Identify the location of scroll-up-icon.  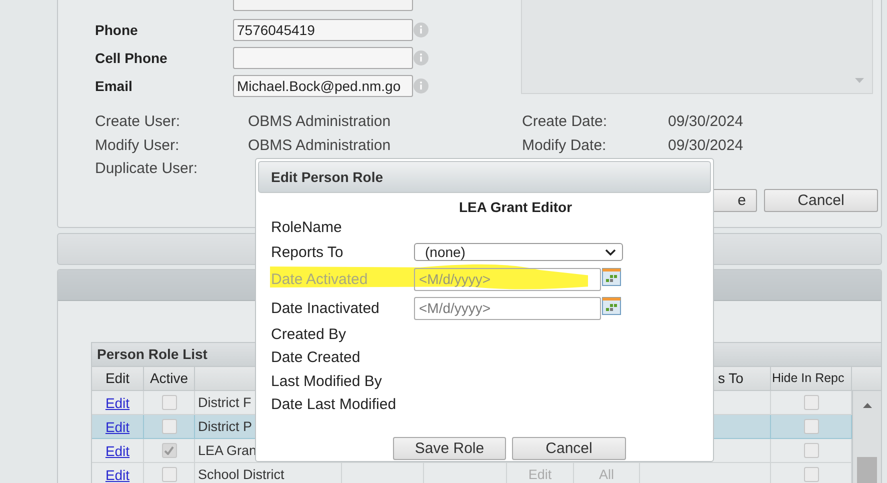
(867, 405).